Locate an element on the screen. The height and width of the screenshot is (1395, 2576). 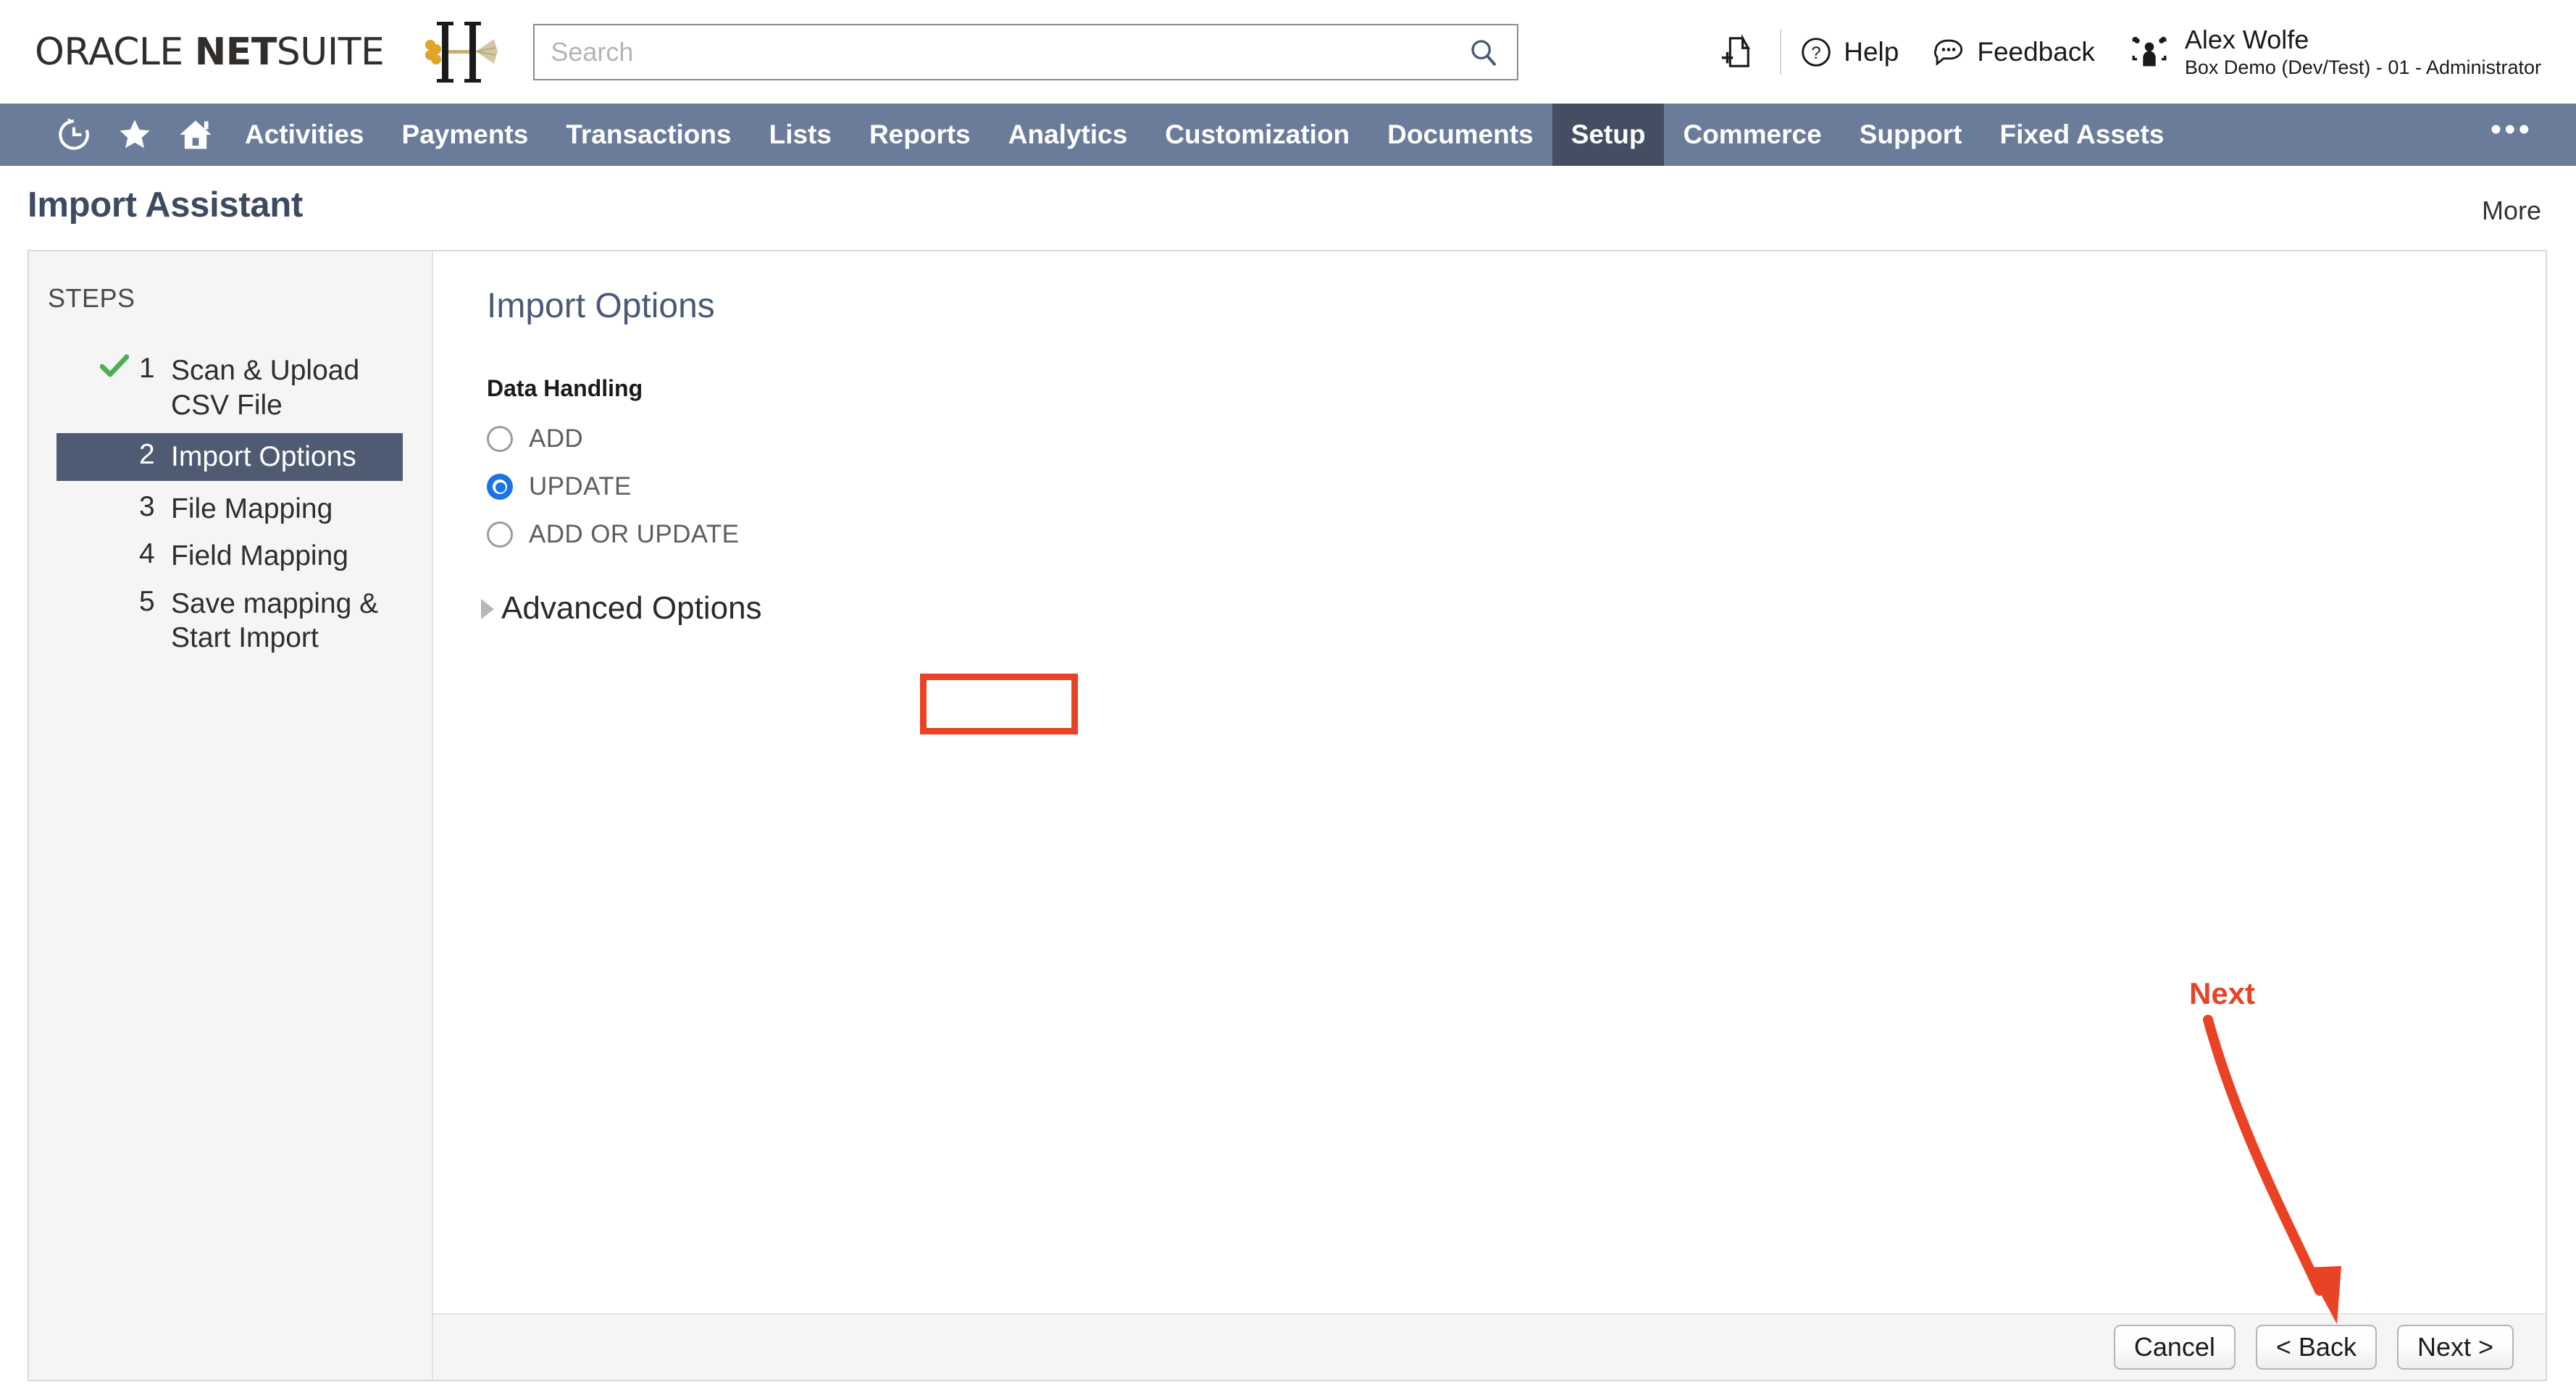
step-number: 3 is located at coordinates (147, 506).